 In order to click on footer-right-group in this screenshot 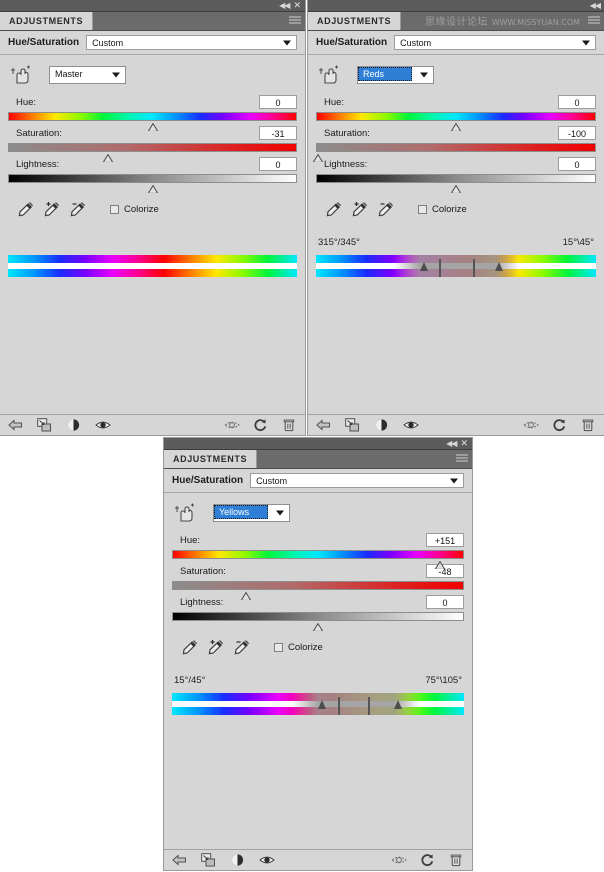, I will do `click(559, 425)`.